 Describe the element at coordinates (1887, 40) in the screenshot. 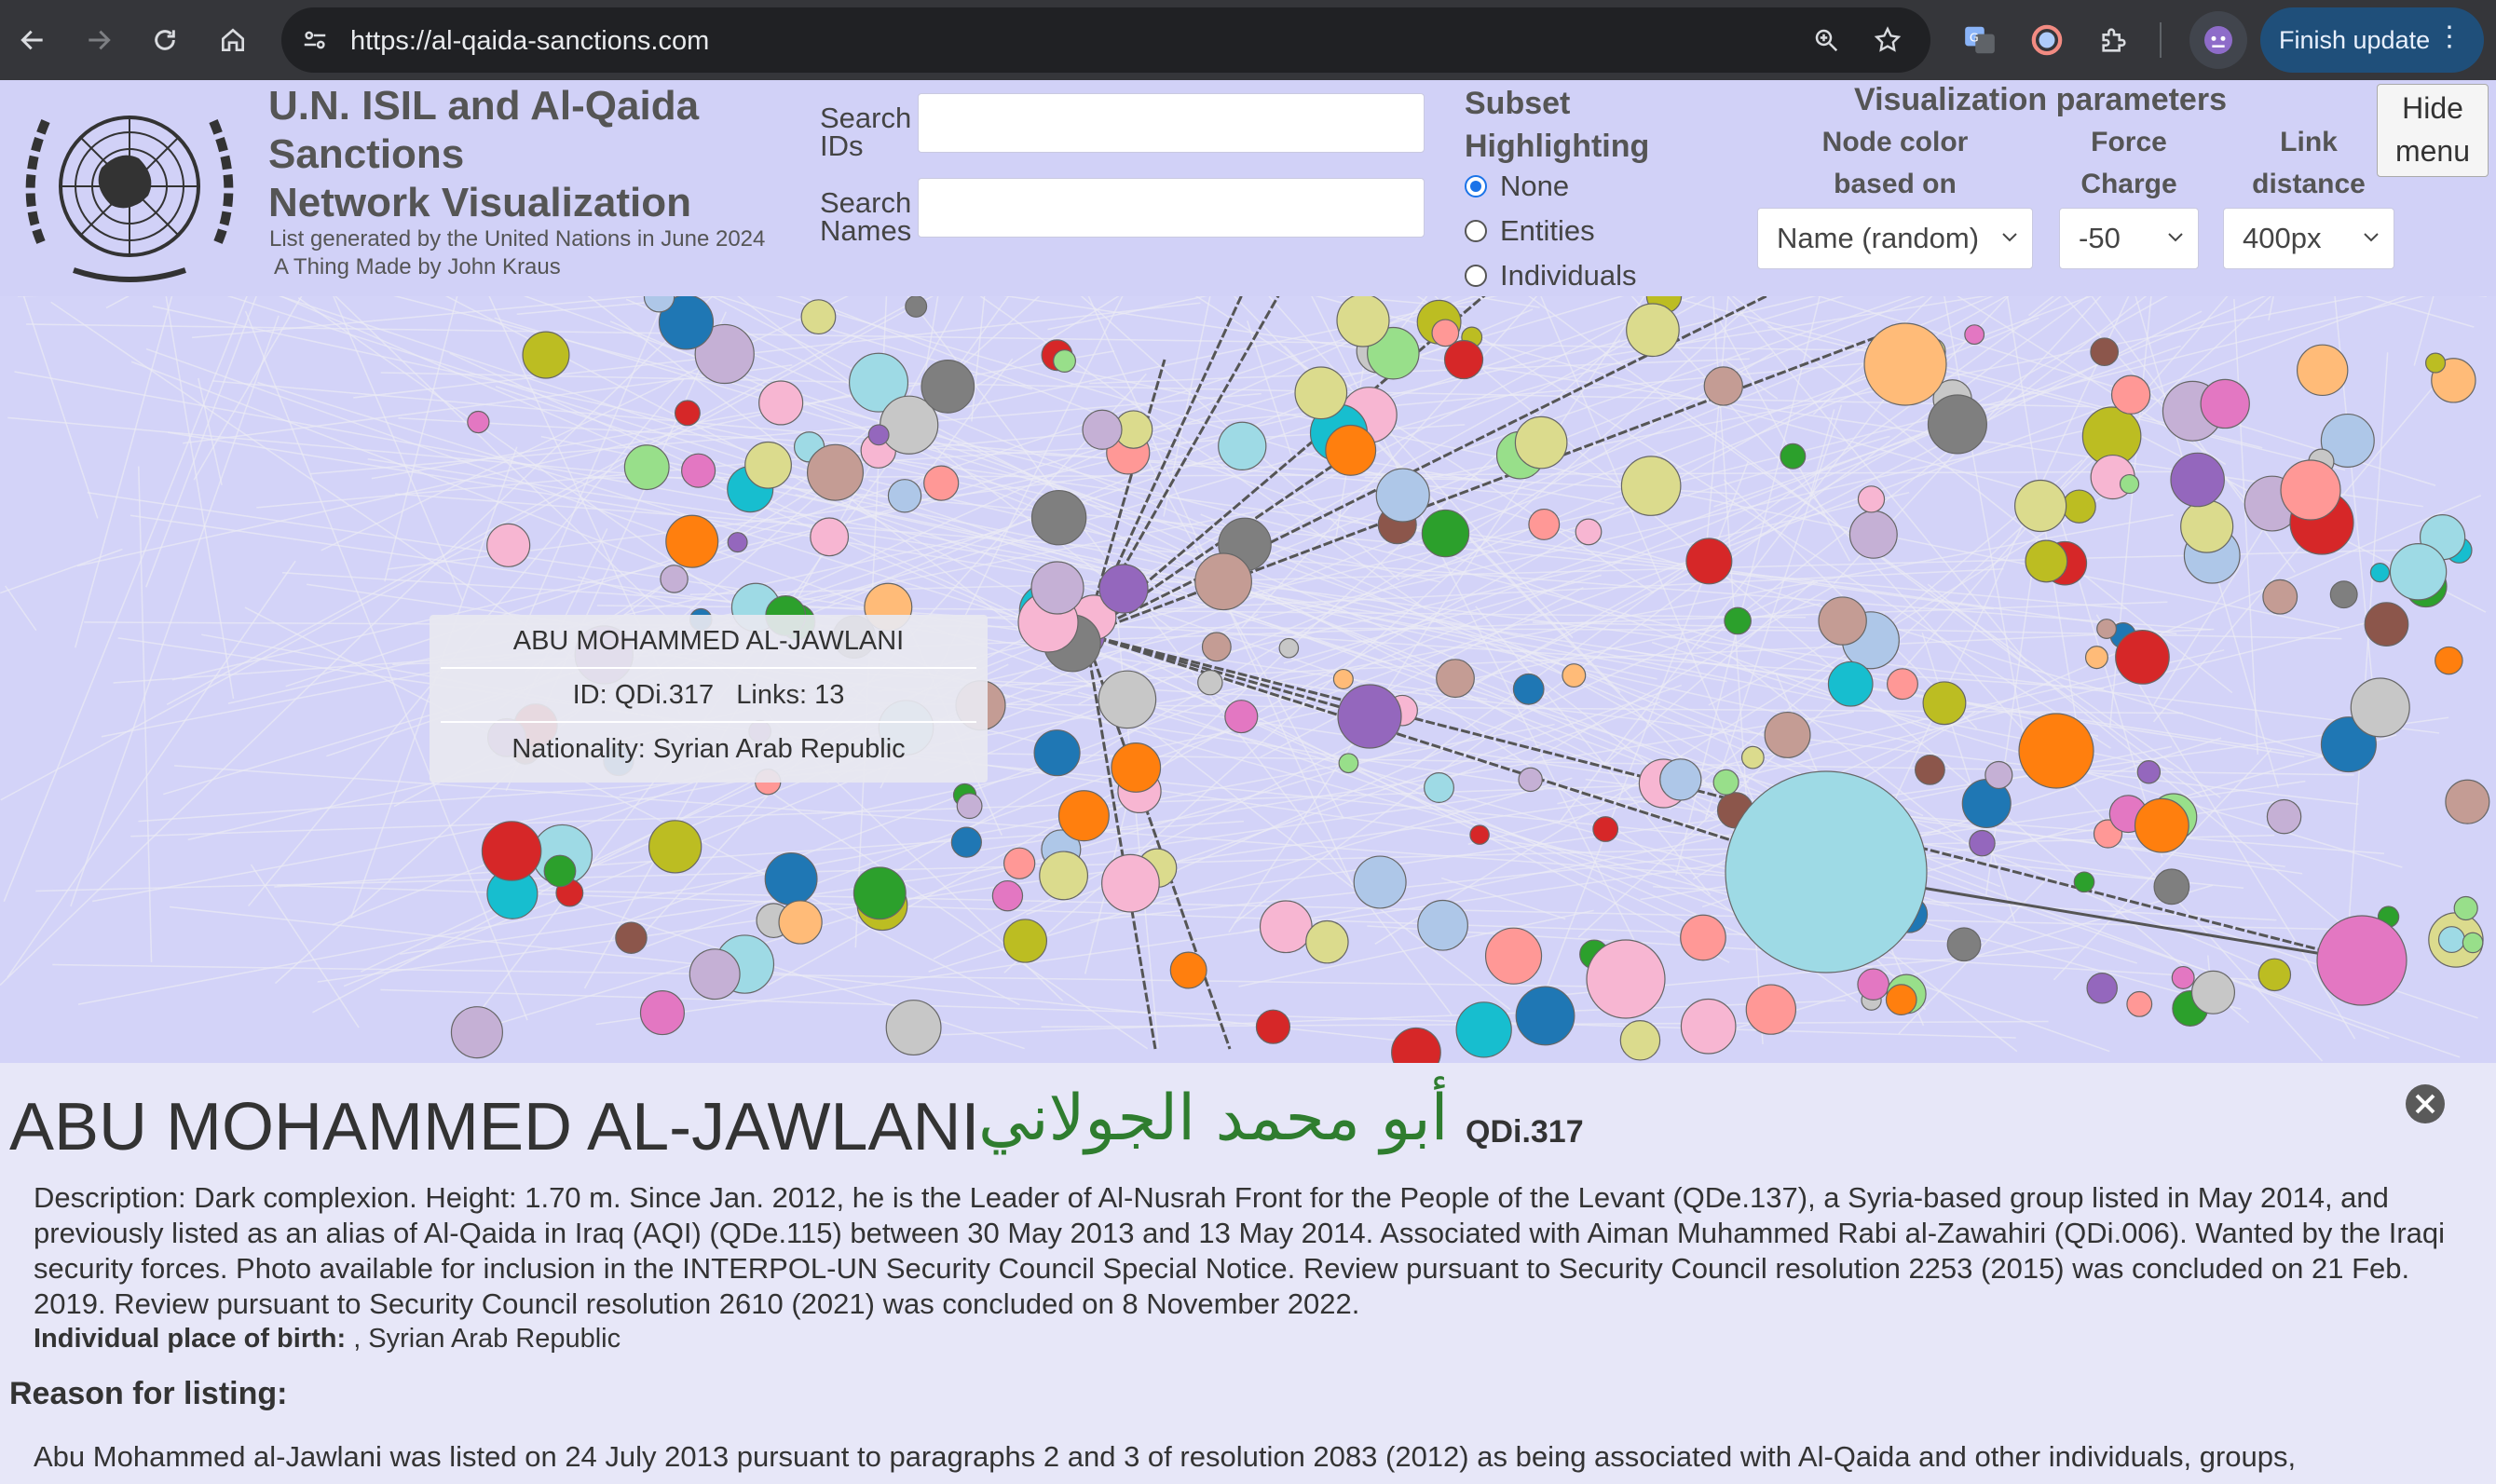

I see `bookmark-star-icon` at that location.